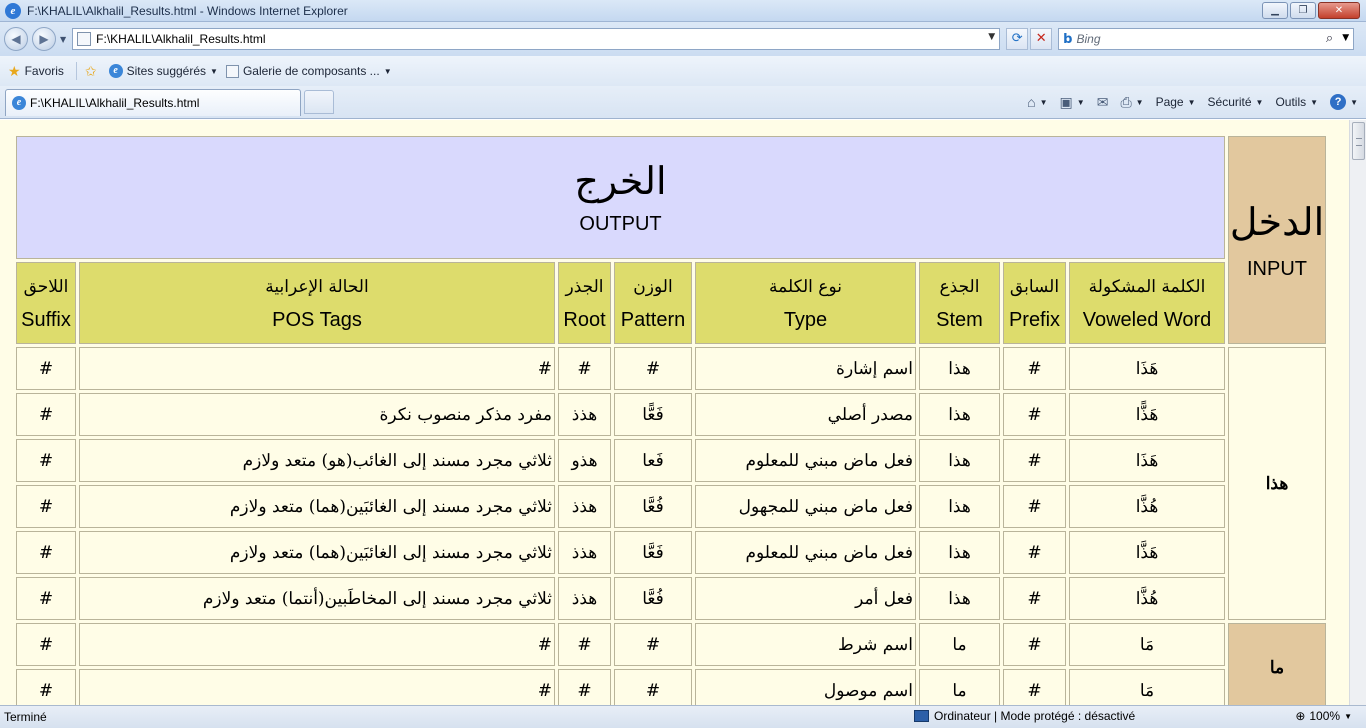 The height and width of the screenshot is (728, 1366). I want to click on home-icon: ⌂, so click(1031, 102).